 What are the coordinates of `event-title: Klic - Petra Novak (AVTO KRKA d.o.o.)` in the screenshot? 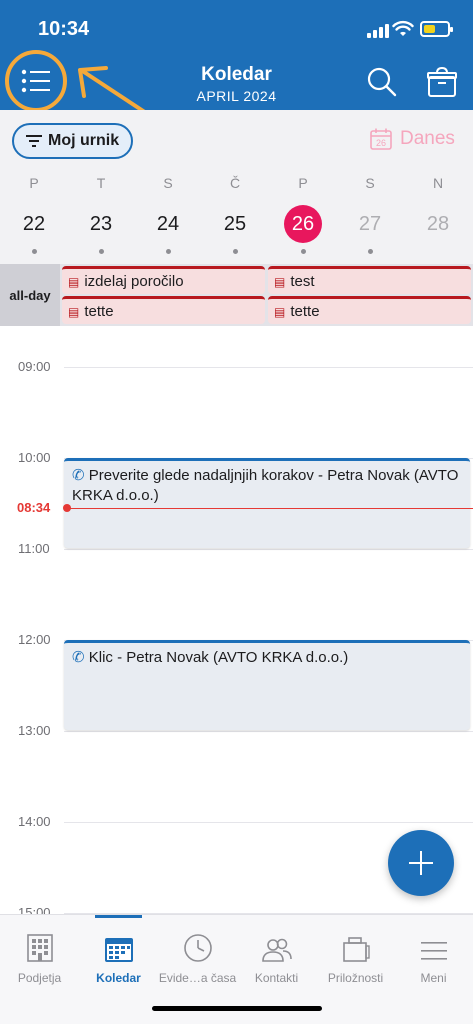 It's located at (218, 657).